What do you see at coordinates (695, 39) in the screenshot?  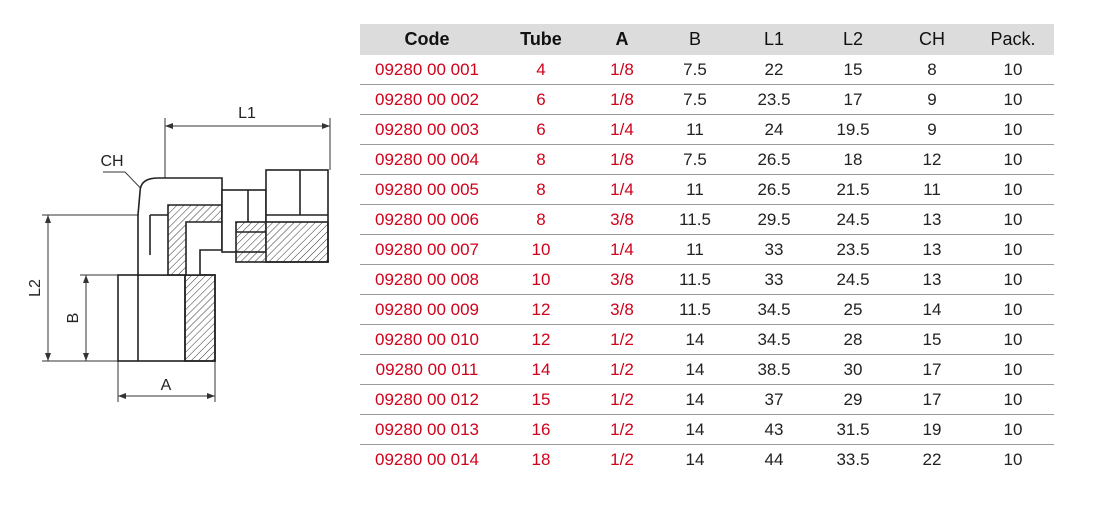 I see `header-b: B` at bounding box center [695, 39].